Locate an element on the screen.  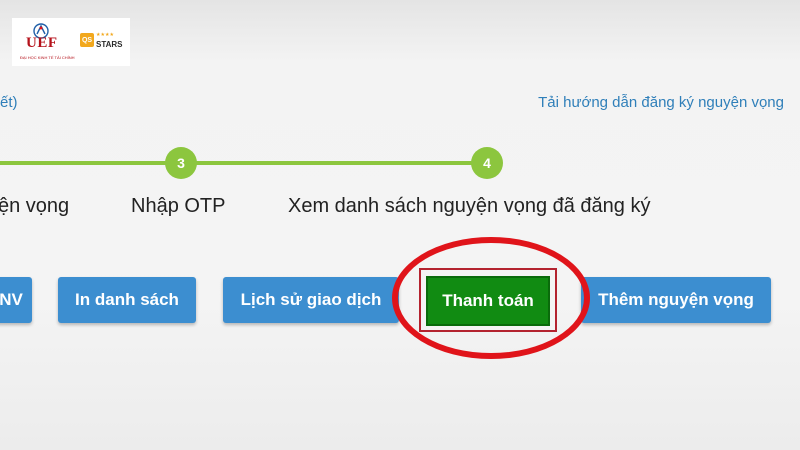
print-list-button: In danh sách is located at coordinates (127, 300).